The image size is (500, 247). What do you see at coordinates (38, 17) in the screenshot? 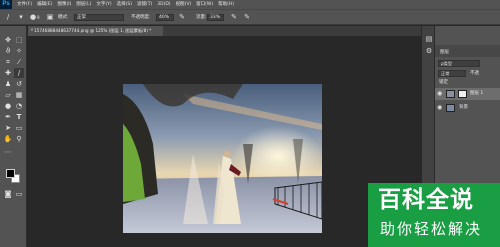
I see `brush-size-value: 9` at bounding box center [38, 17].